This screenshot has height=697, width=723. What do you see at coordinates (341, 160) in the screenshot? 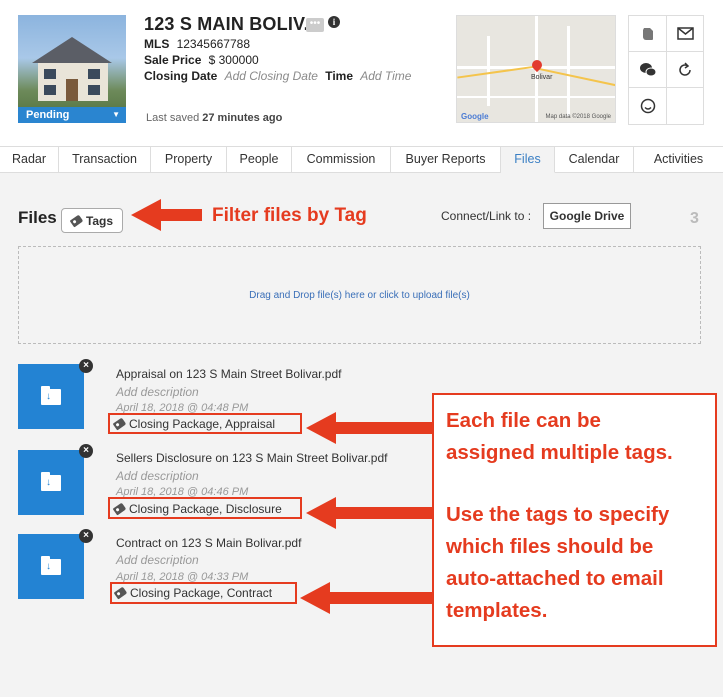
I see `tab-commission: Commission` at bounding box center [341, 160].